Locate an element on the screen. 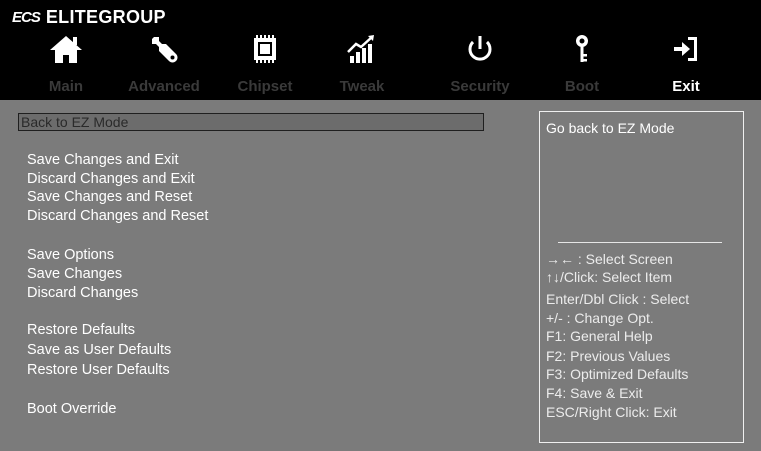 This screenshot has height=451, width=761. key-hint: Enter/Dbl Click : Select is located at coordinates (618, 299).